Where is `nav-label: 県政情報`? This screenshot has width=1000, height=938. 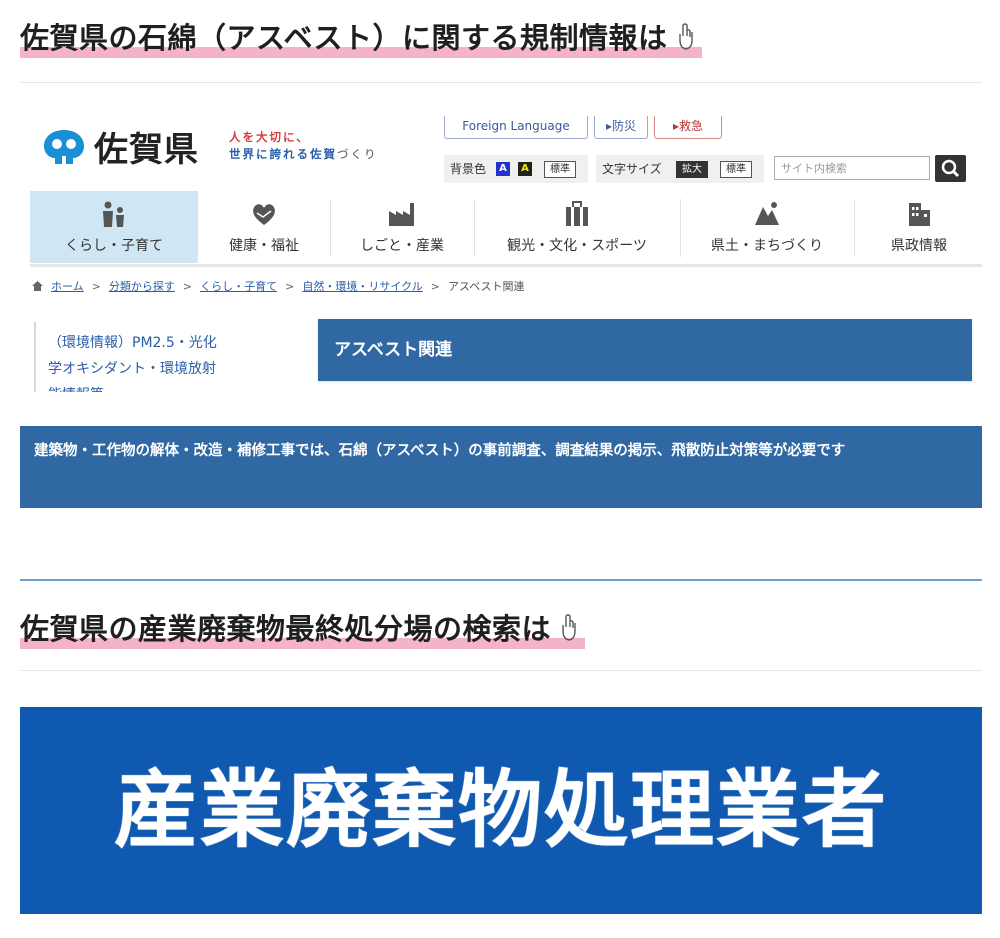
nav-label: 県政情報 is located at coordinates (919, 246).